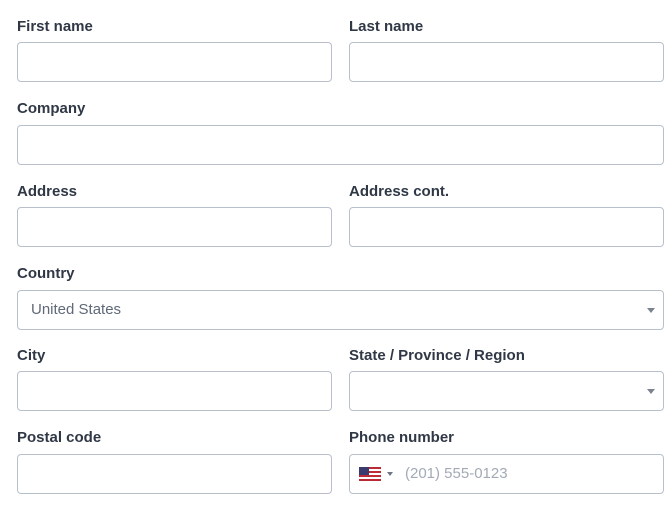 The image size is (670, 506). What do you see at coordinates (47, 191) in the screenshot?
I see `address-label: Address` at bounding box center [47, 191].